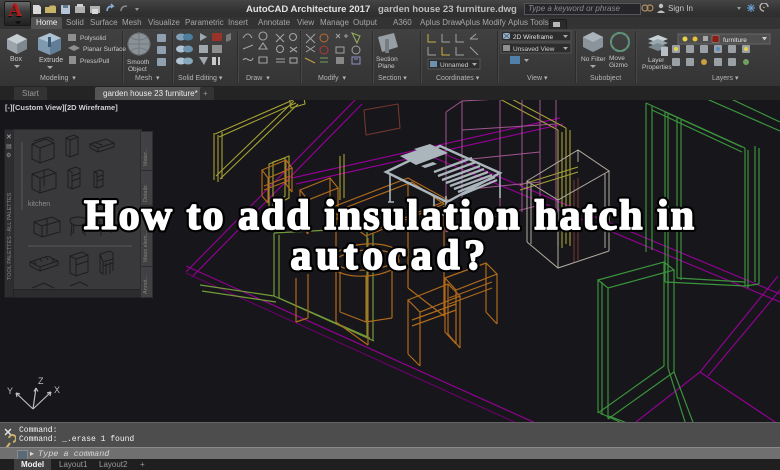  Describe the element at coordinates (389, 256) in the screenshot. I see `svg-text: autocad?` at that location.